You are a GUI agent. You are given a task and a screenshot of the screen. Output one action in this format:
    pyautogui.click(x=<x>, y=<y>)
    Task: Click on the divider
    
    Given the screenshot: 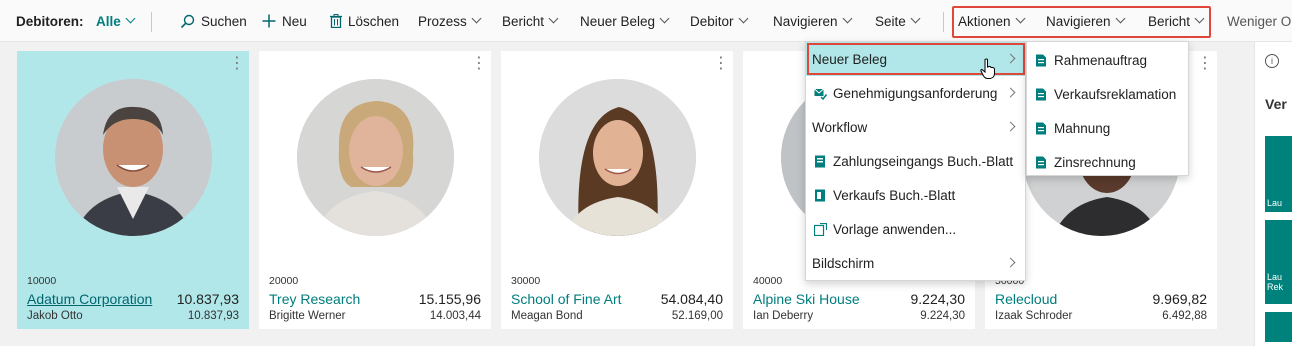 What is the action you would take?
    pyautogui.click(x=943, y=22)
    